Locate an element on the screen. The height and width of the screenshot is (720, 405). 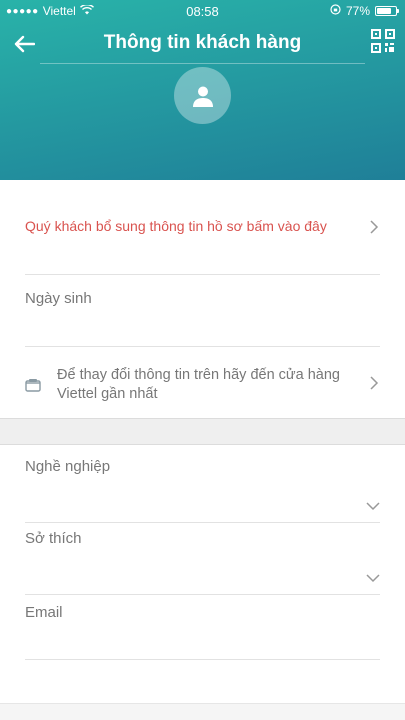
qr-code-icon is located at coordinates (383, 41).